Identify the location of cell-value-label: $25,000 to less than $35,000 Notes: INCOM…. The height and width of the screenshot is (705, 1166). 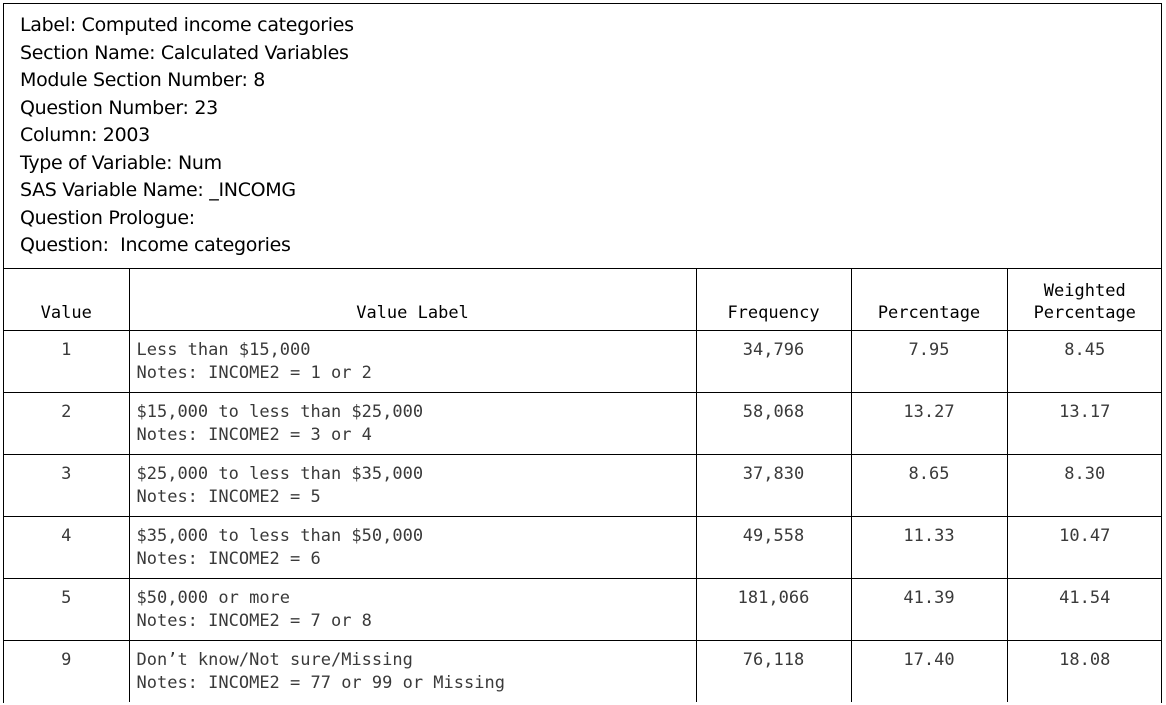
(412, 485).